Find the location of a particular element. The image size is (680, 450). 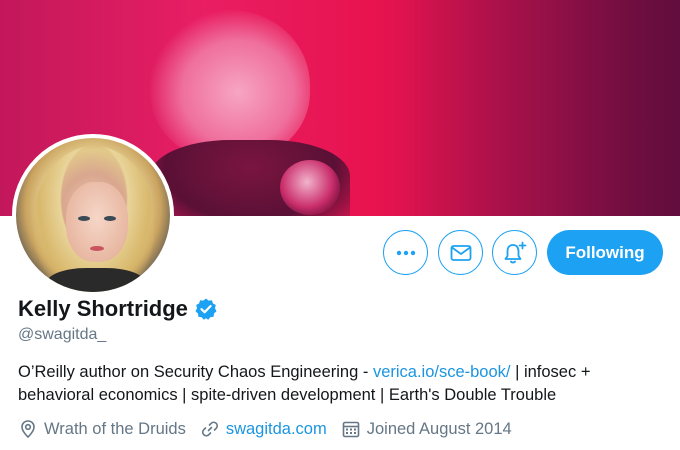

handle: @swagitda_ is located at coordinates (62, 334).